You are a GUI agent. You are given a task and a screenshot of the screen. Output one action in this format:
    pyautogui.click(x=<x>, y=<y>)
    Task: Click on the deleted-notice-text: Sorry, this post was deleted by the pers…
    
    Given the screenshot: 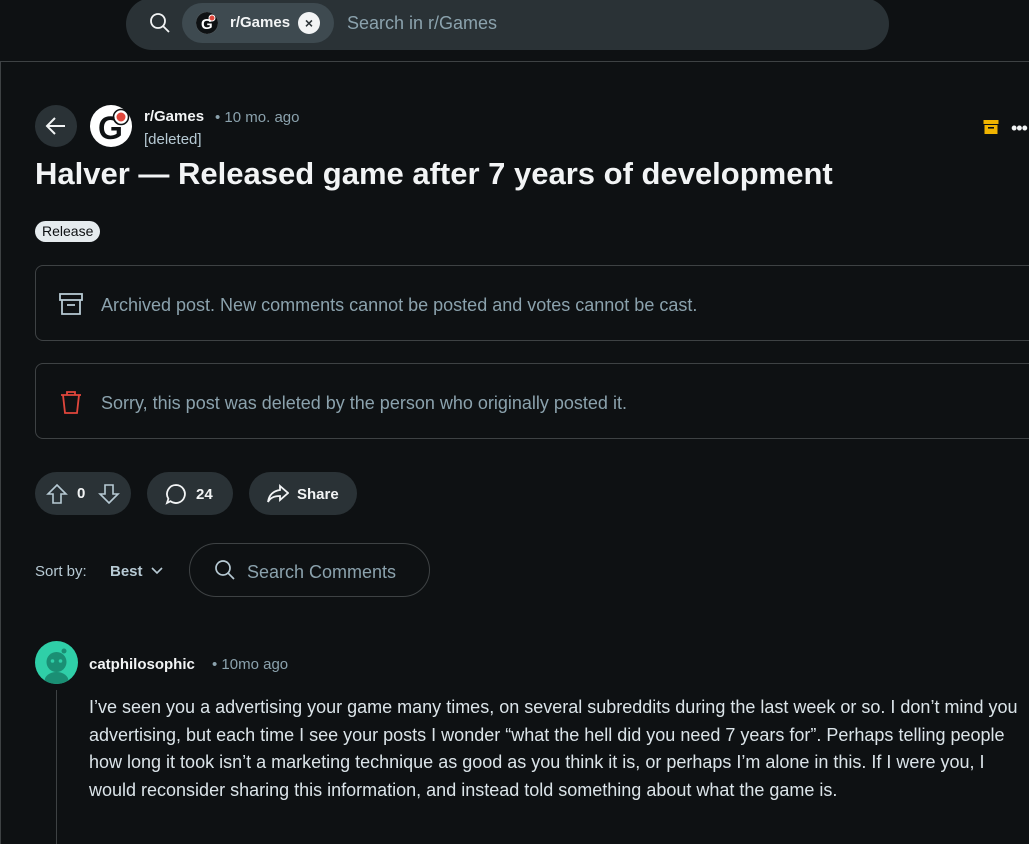 What is the action you would take?
    pyautogui.click(x=364, y=403)
    